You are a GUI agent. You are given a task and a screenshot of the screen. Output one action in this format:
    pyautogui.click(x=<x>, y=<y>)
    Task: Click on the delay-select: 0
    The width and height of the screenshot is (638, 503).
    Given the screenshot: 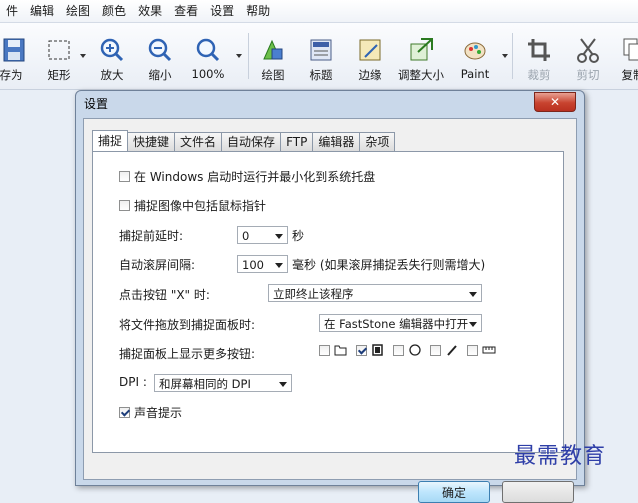 What is the action you would take?
    pyautogui.click(x=262, y=235)
    